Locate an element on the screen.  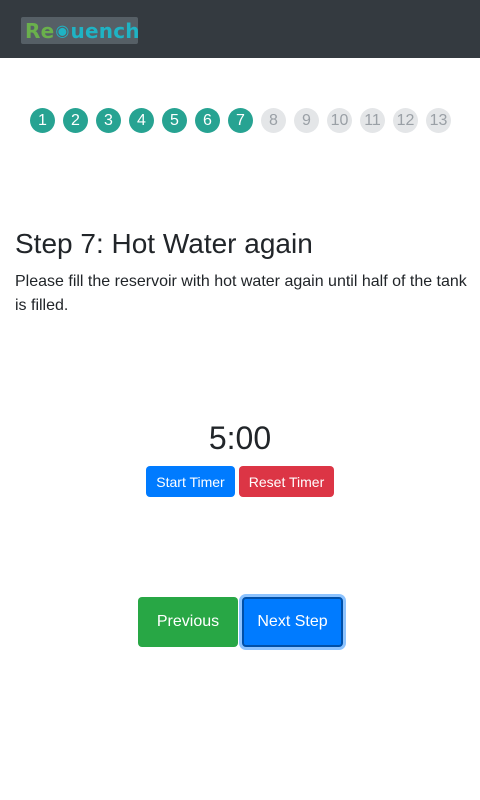
step-indicator-1: 1 is located at coordinates (42, 120).